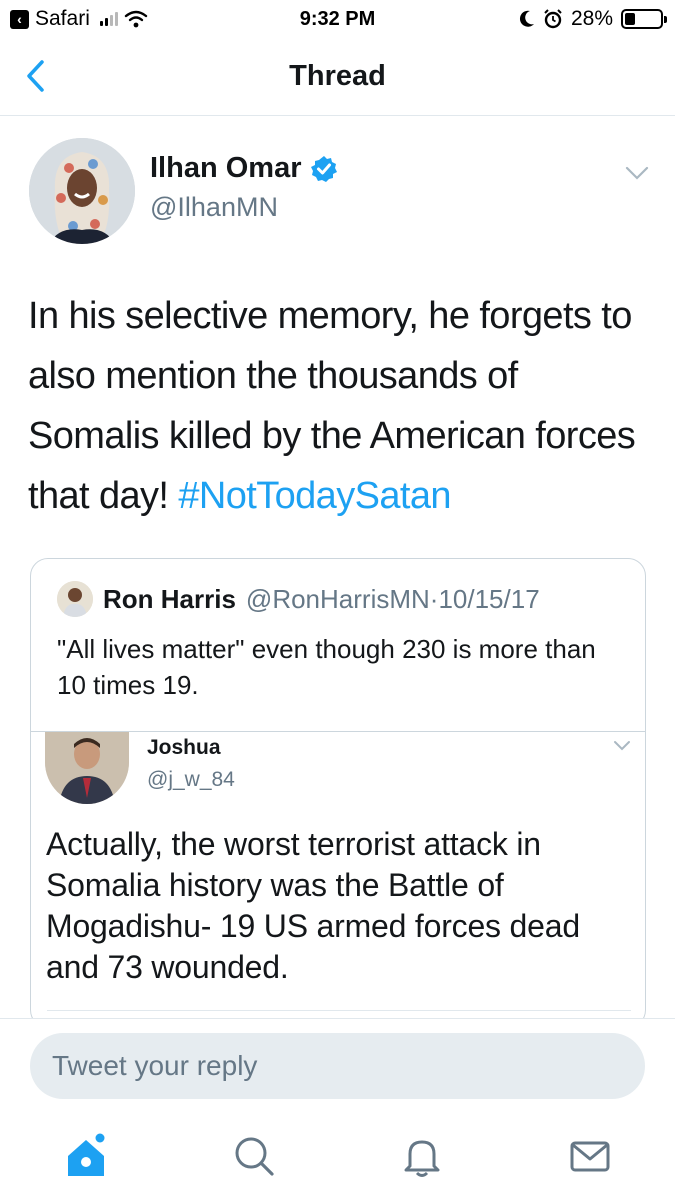  What do you see at coordinates (590, 1156) in the screenshot?
I see `mail-icon` at bounding box center [590, 1156].